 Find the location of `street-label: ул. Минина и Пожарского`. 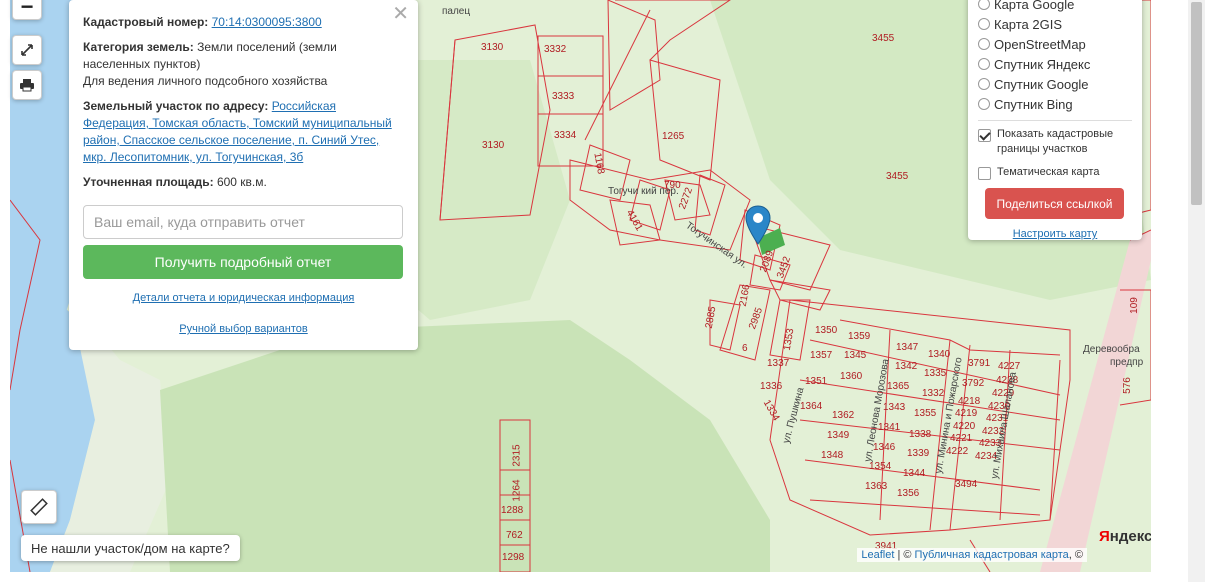

street-label: ул. Минина и Пожарского is located at coordinates (949, 415).